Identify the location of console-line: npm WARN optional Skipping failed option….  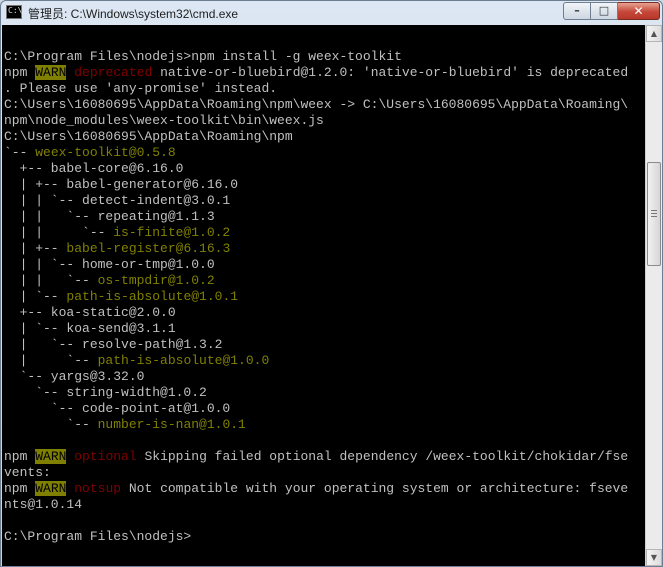
(316, 457).